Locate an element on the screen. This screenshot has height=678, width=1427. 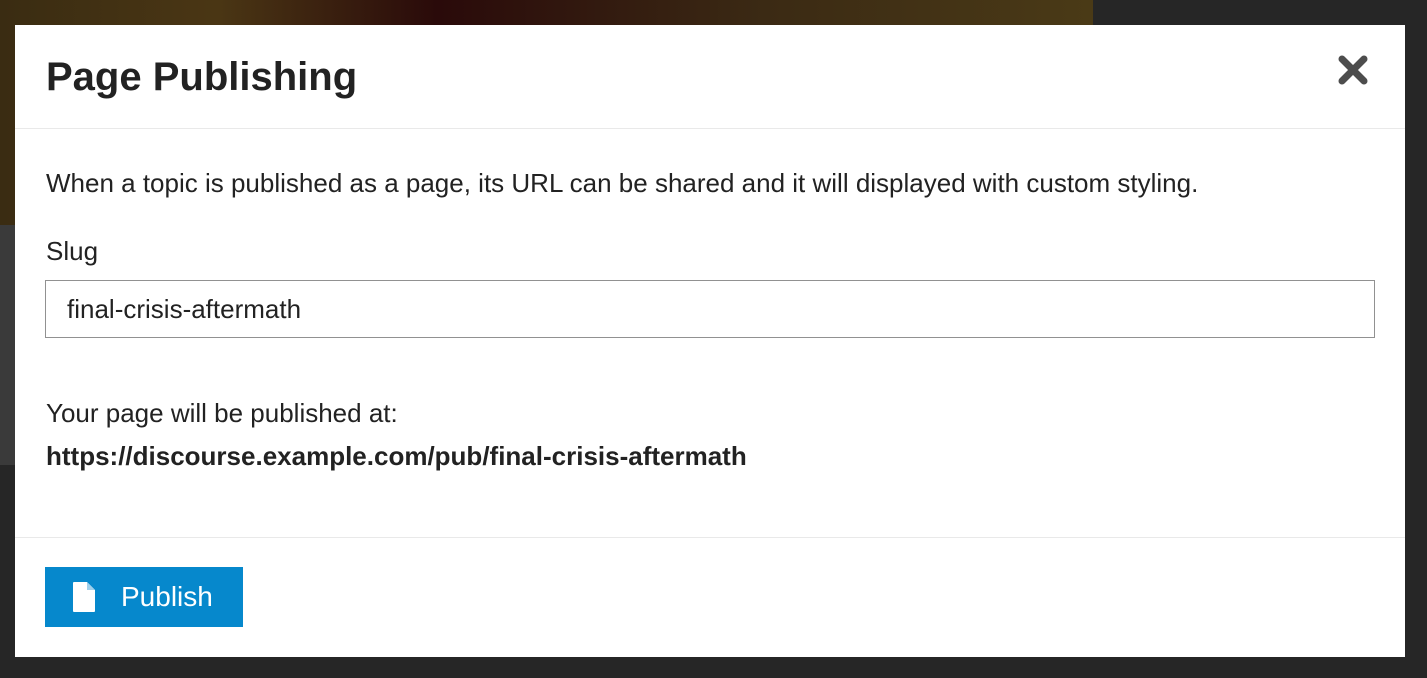
file-icon is located at coordinates (84, 597).